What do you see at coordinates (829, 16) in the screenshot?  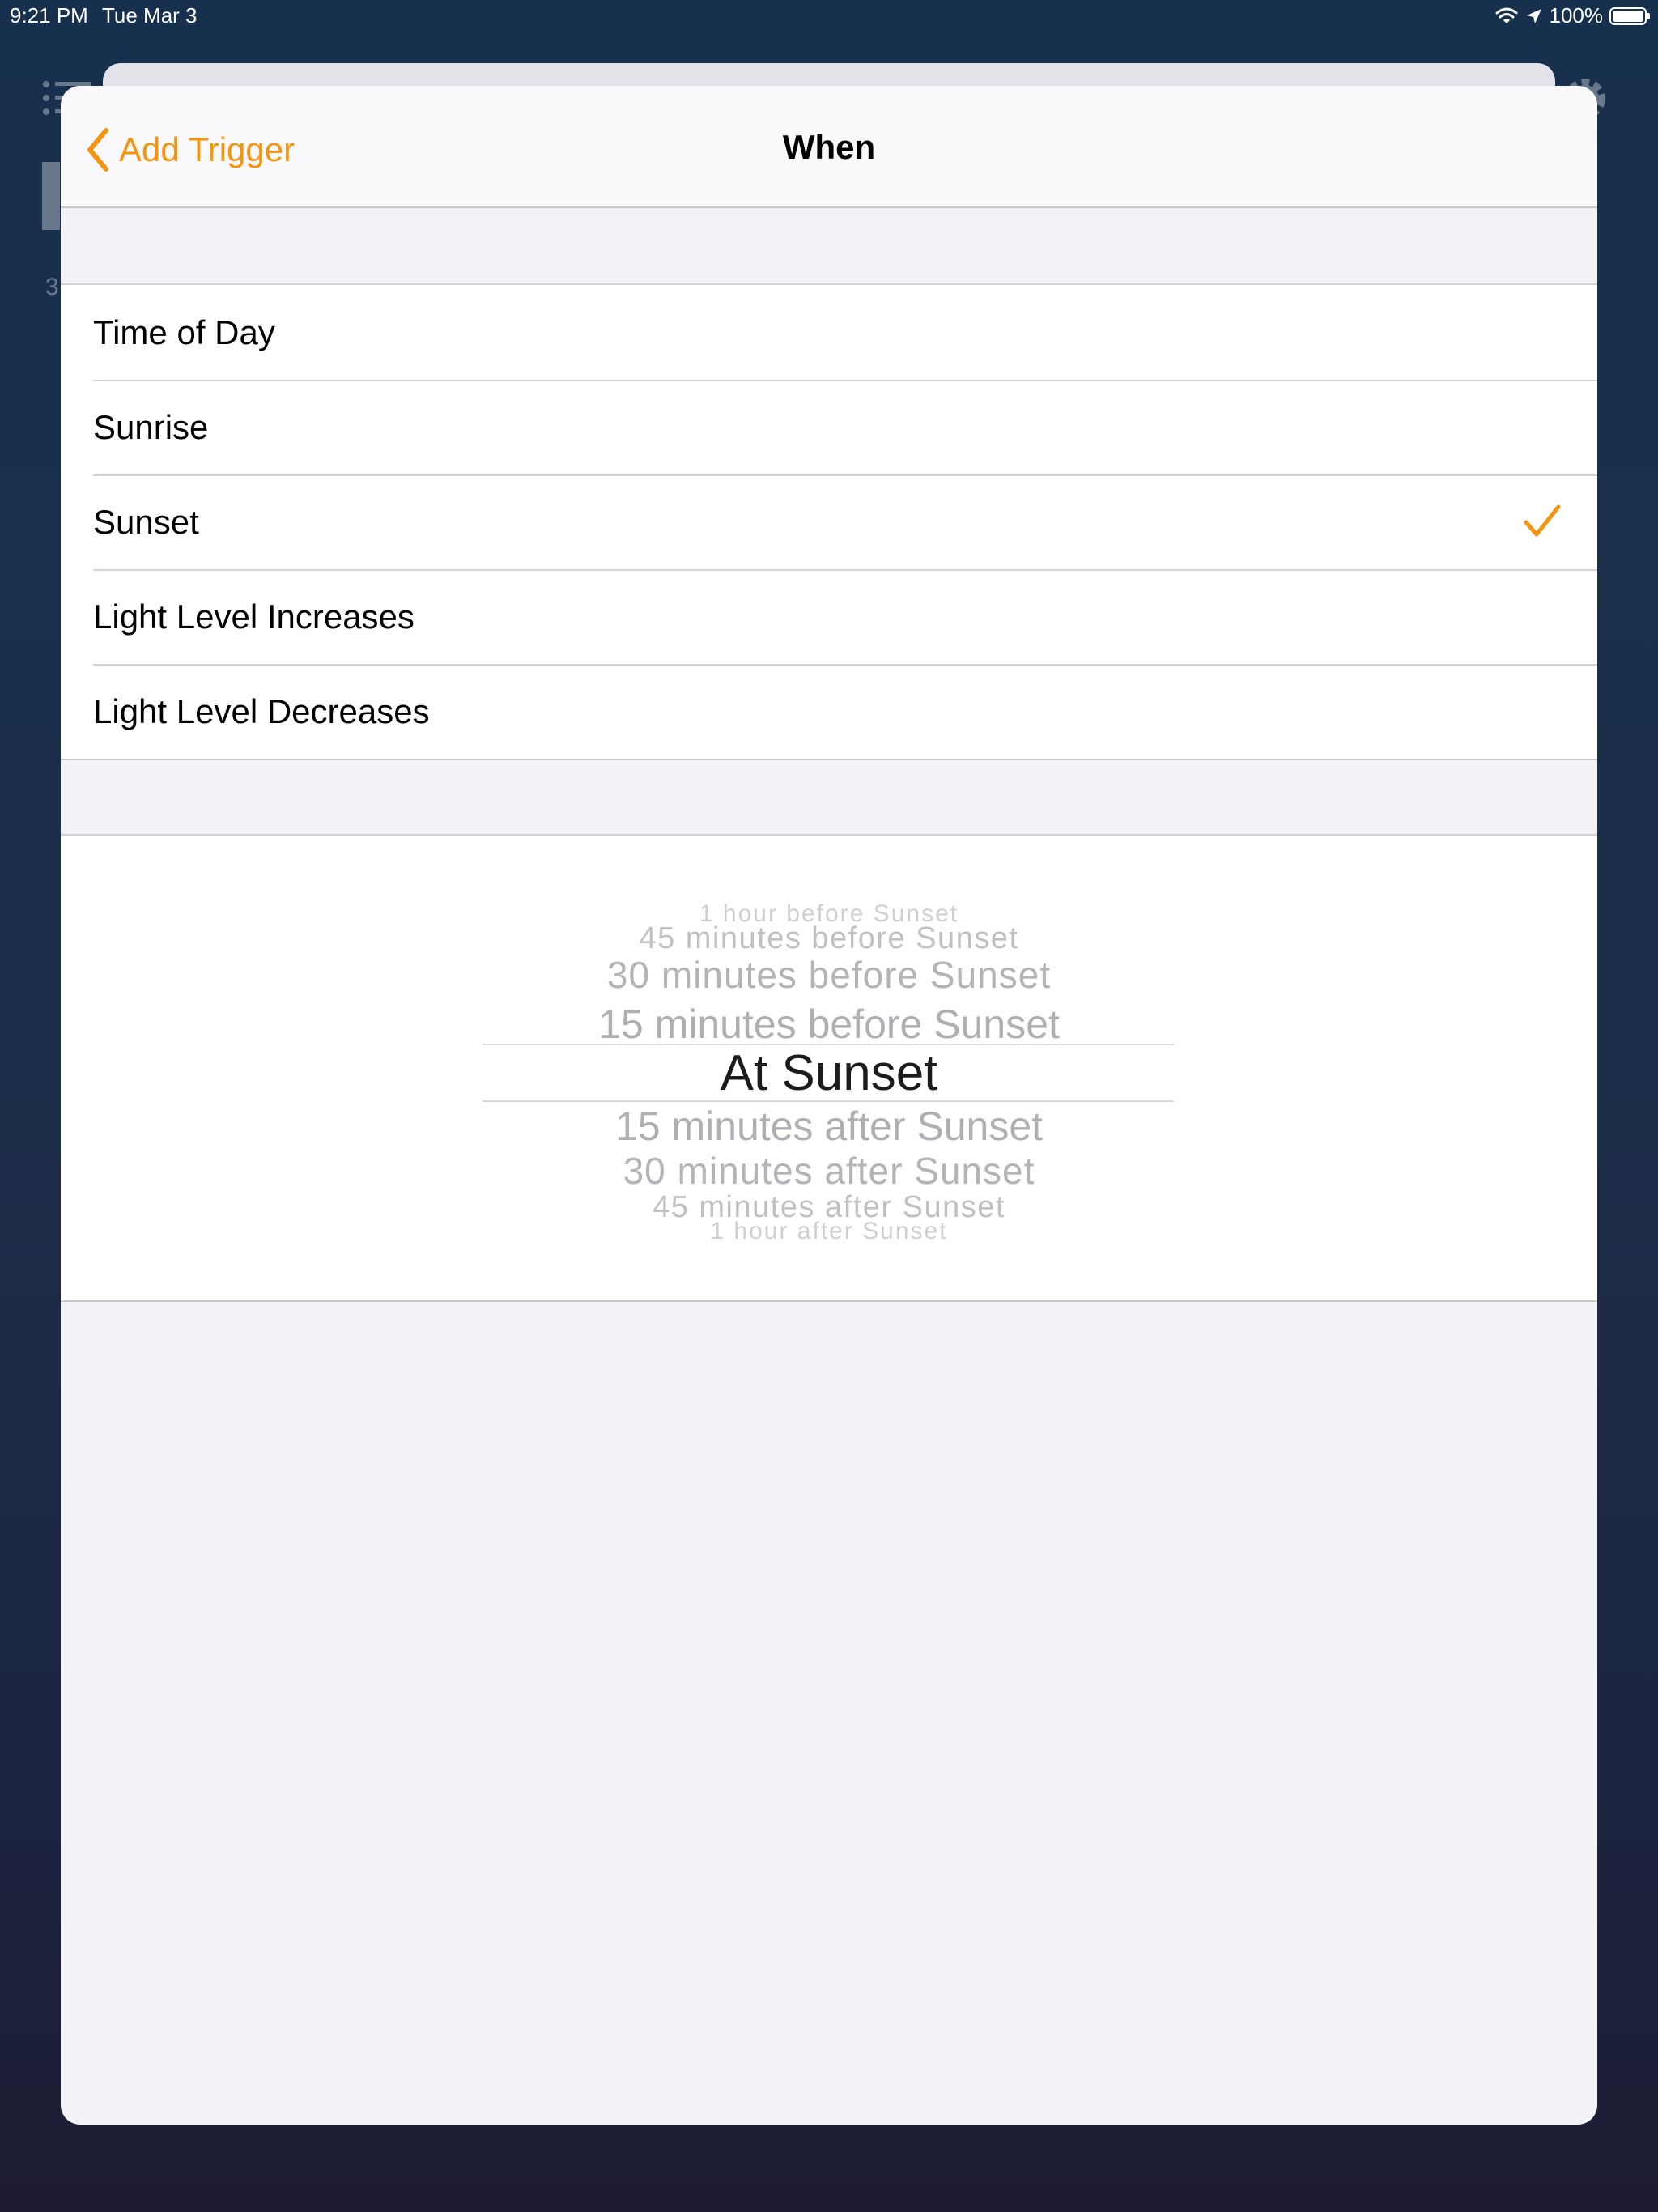 I see `status-bar: 9:21 PM Tue Mar 3 100%` at bounding box center [829, 16].